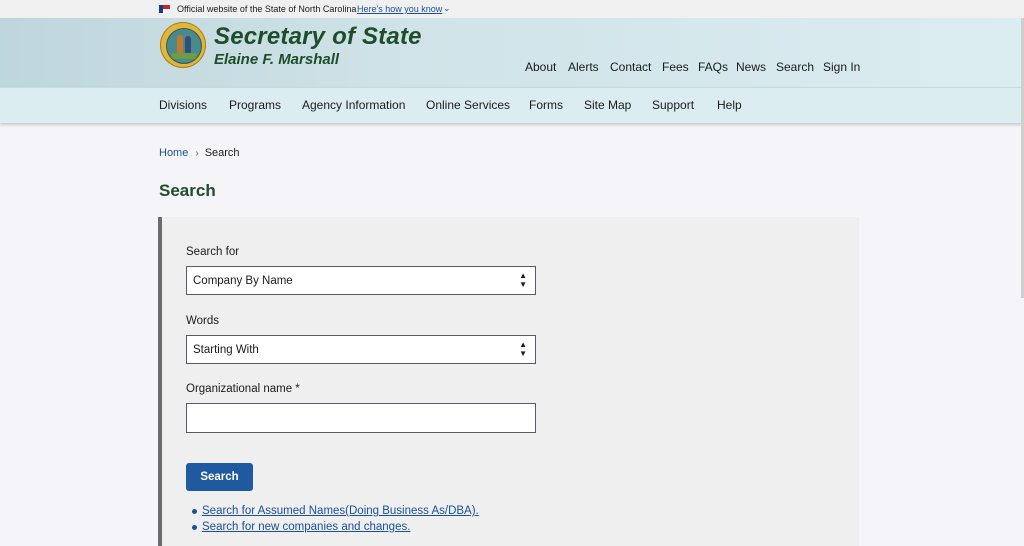 This screenshot has width=1024, height=546. What do you see at coordinates (277, 59) in the screenshot?
I see `site-subtitle: Elaine F. Marshall` at bounding box center [277, 59].